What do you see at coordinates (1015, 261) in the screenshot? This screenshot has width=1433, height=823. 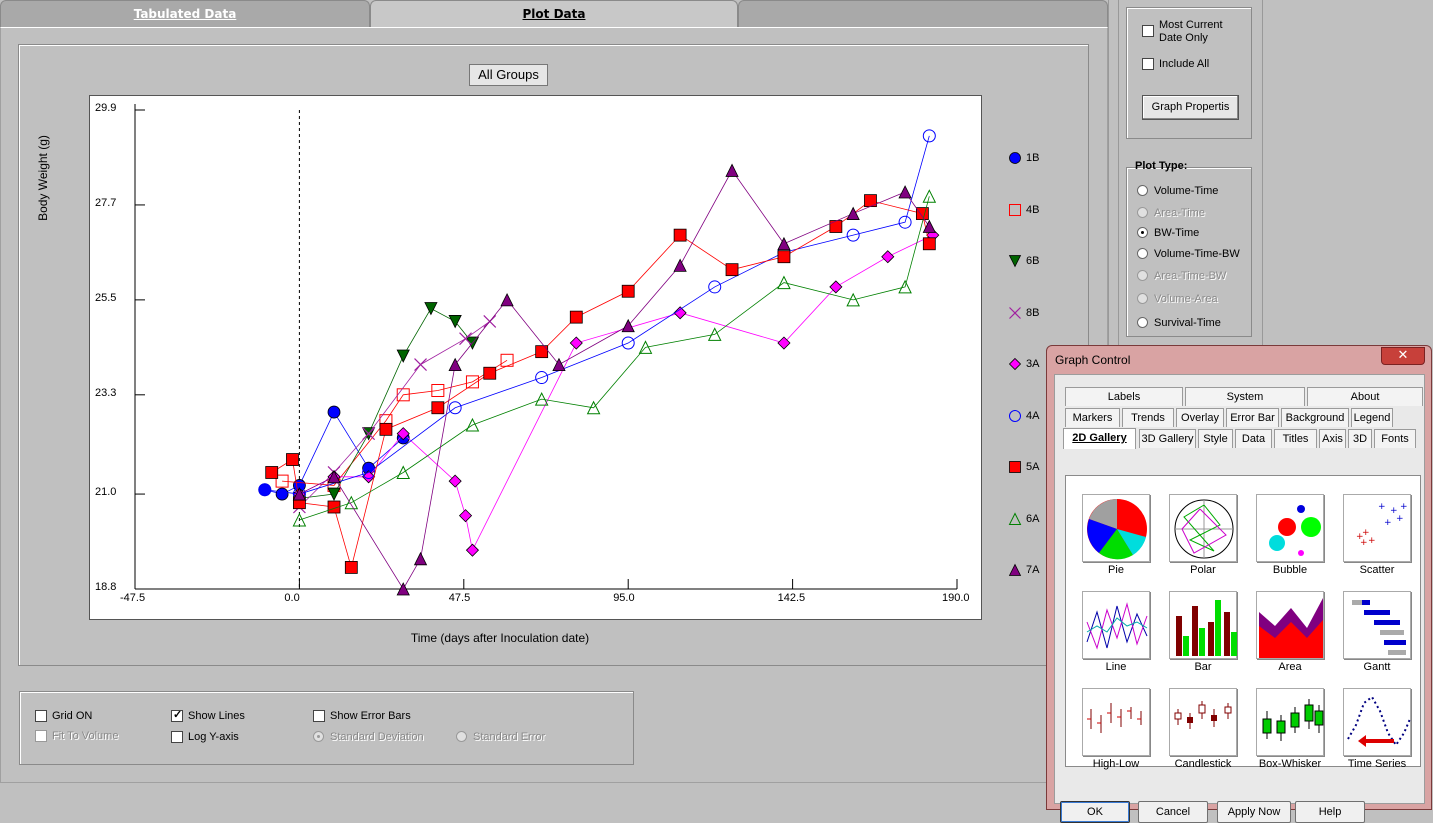 I see `legend-marker-6B` at bounding box center [1015, 261].